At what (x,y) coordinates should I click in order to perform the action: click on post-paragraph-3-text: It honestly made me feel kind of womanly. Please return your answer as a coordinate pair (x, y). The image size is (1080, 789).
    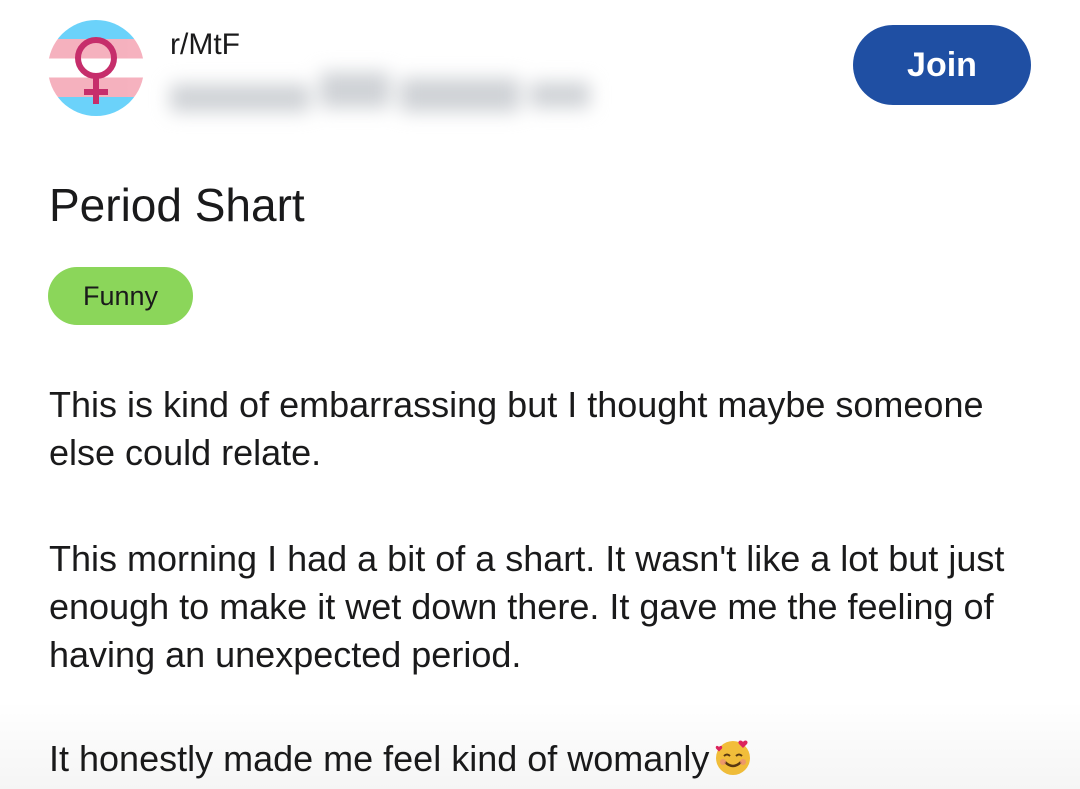
    Looking at the image, I should click on (379, 758).